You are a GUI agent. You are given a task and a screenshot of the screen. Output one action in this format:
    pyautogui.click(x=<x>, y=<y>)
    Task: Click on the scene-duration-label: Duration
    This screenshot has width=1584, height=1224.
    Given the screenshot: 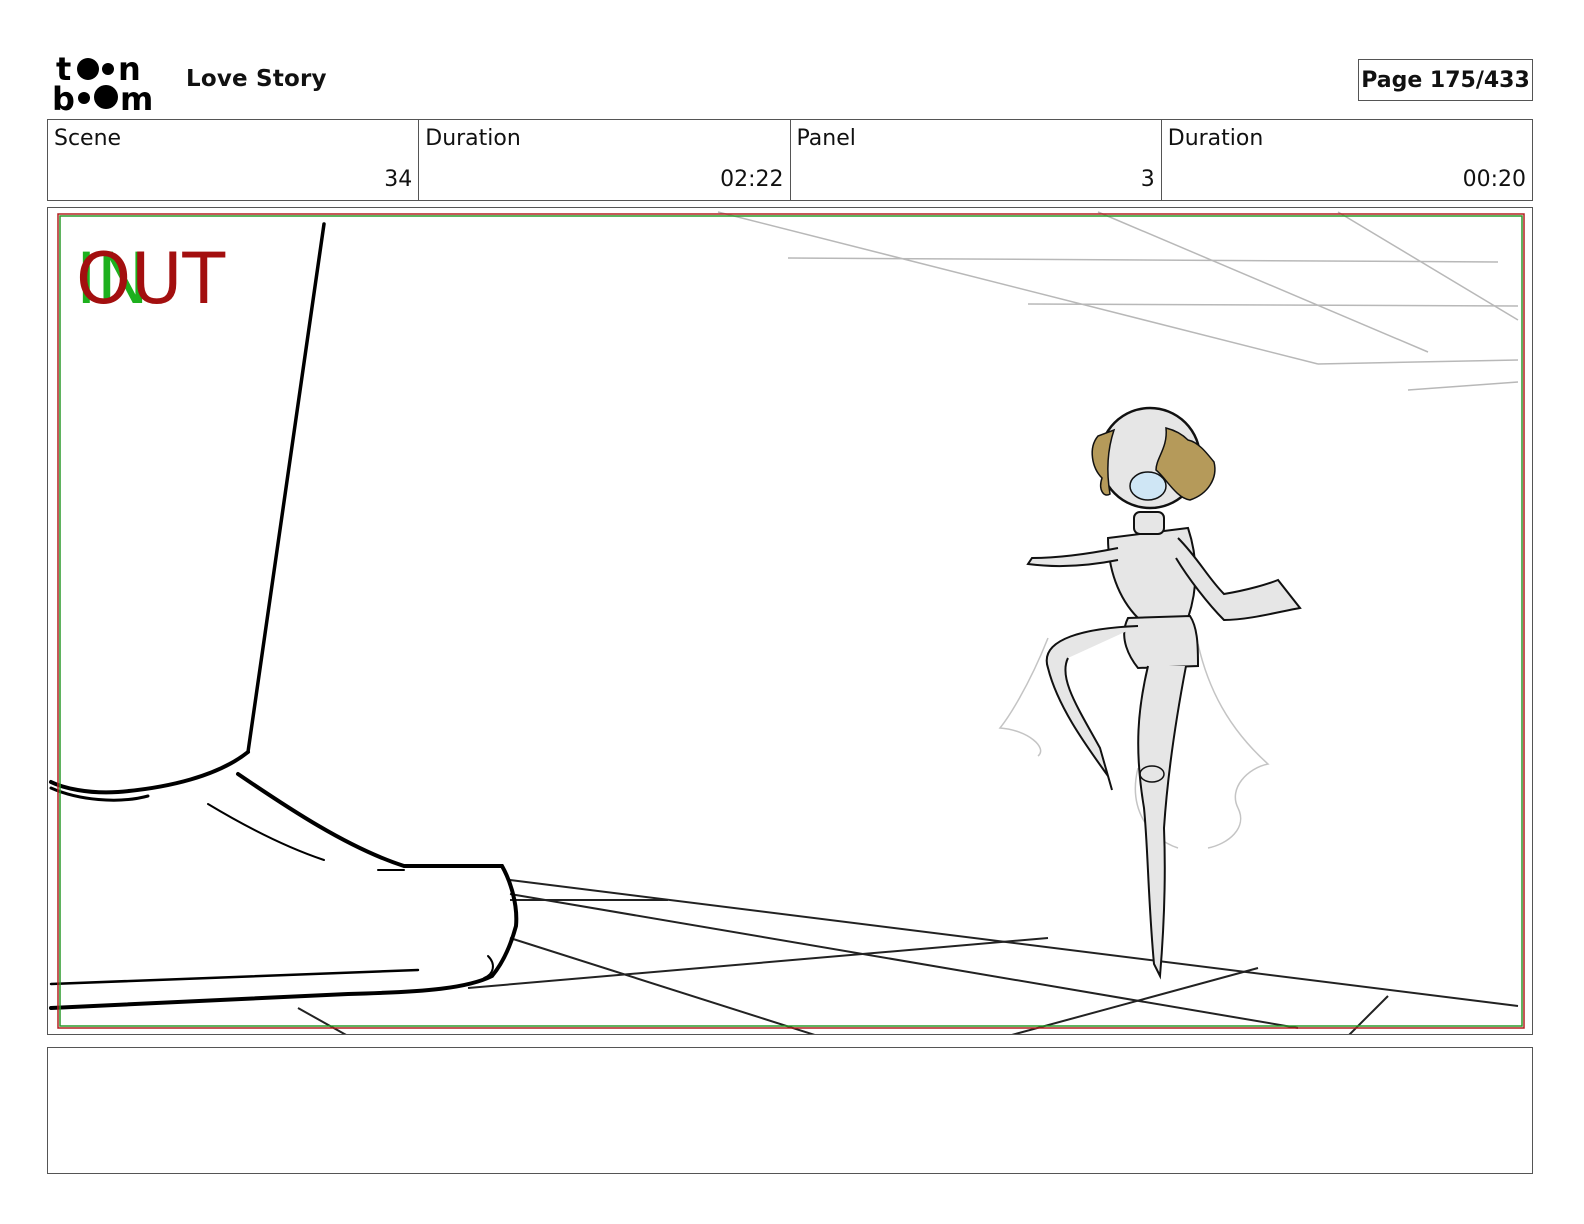 What is the action you would take?
    pyautogui.click(x=473, y=138)
    